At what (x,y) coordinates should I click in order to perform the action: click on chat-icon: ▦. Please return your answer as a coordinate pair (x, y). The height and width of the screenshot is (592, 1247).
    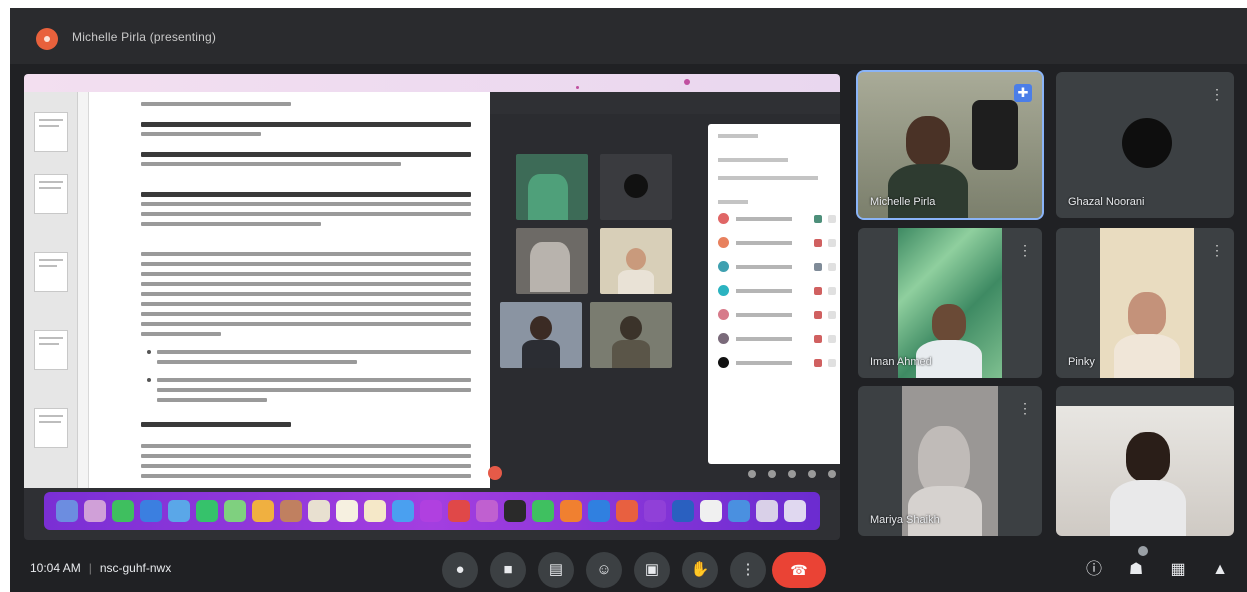
    Looking at the image, I should click on (1178, 570).